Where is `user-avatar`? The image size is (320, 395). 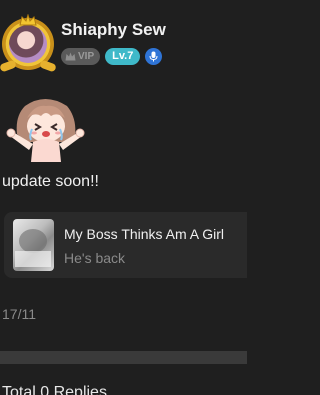
user-avatar is located at coordinates (28, 44).